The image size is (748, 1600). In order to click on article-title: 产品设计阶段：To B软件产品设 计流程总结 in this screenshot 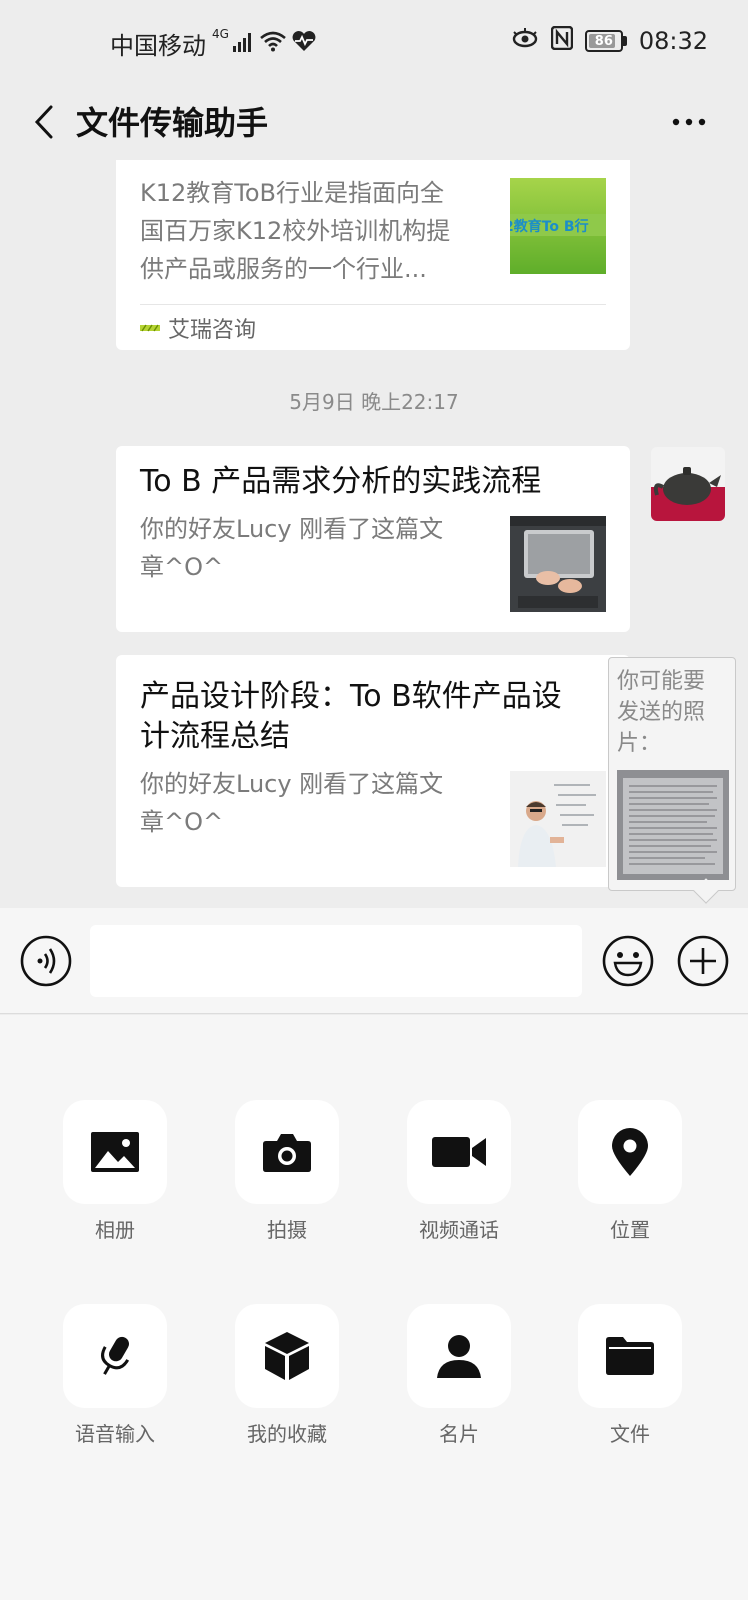, I will do `click(351, 716)`.